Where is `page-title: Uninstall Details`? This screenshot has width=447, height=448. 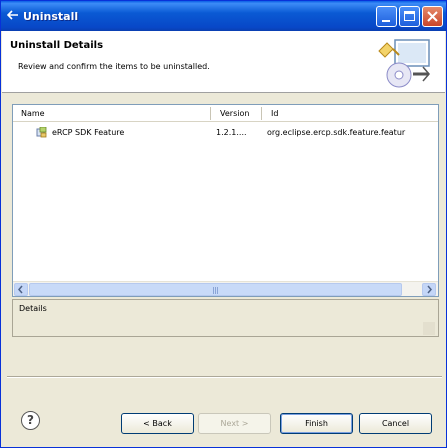 page-title: Uninstall Details is located at coordinates (57, 45).